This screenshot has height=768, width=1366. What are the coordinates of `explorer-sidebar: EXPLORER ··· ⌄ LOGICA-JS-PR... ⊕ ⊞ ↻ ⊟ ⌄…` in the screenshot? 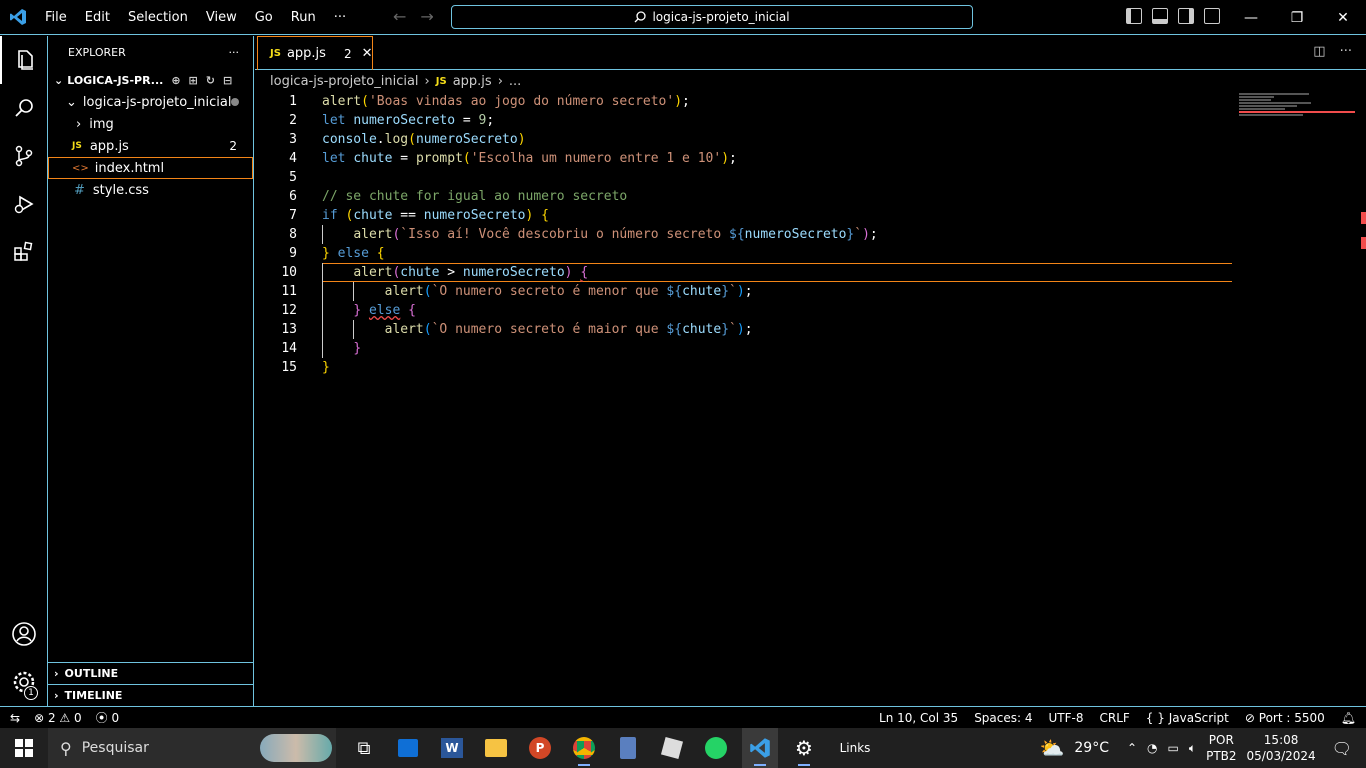 It's located at (151, 371).